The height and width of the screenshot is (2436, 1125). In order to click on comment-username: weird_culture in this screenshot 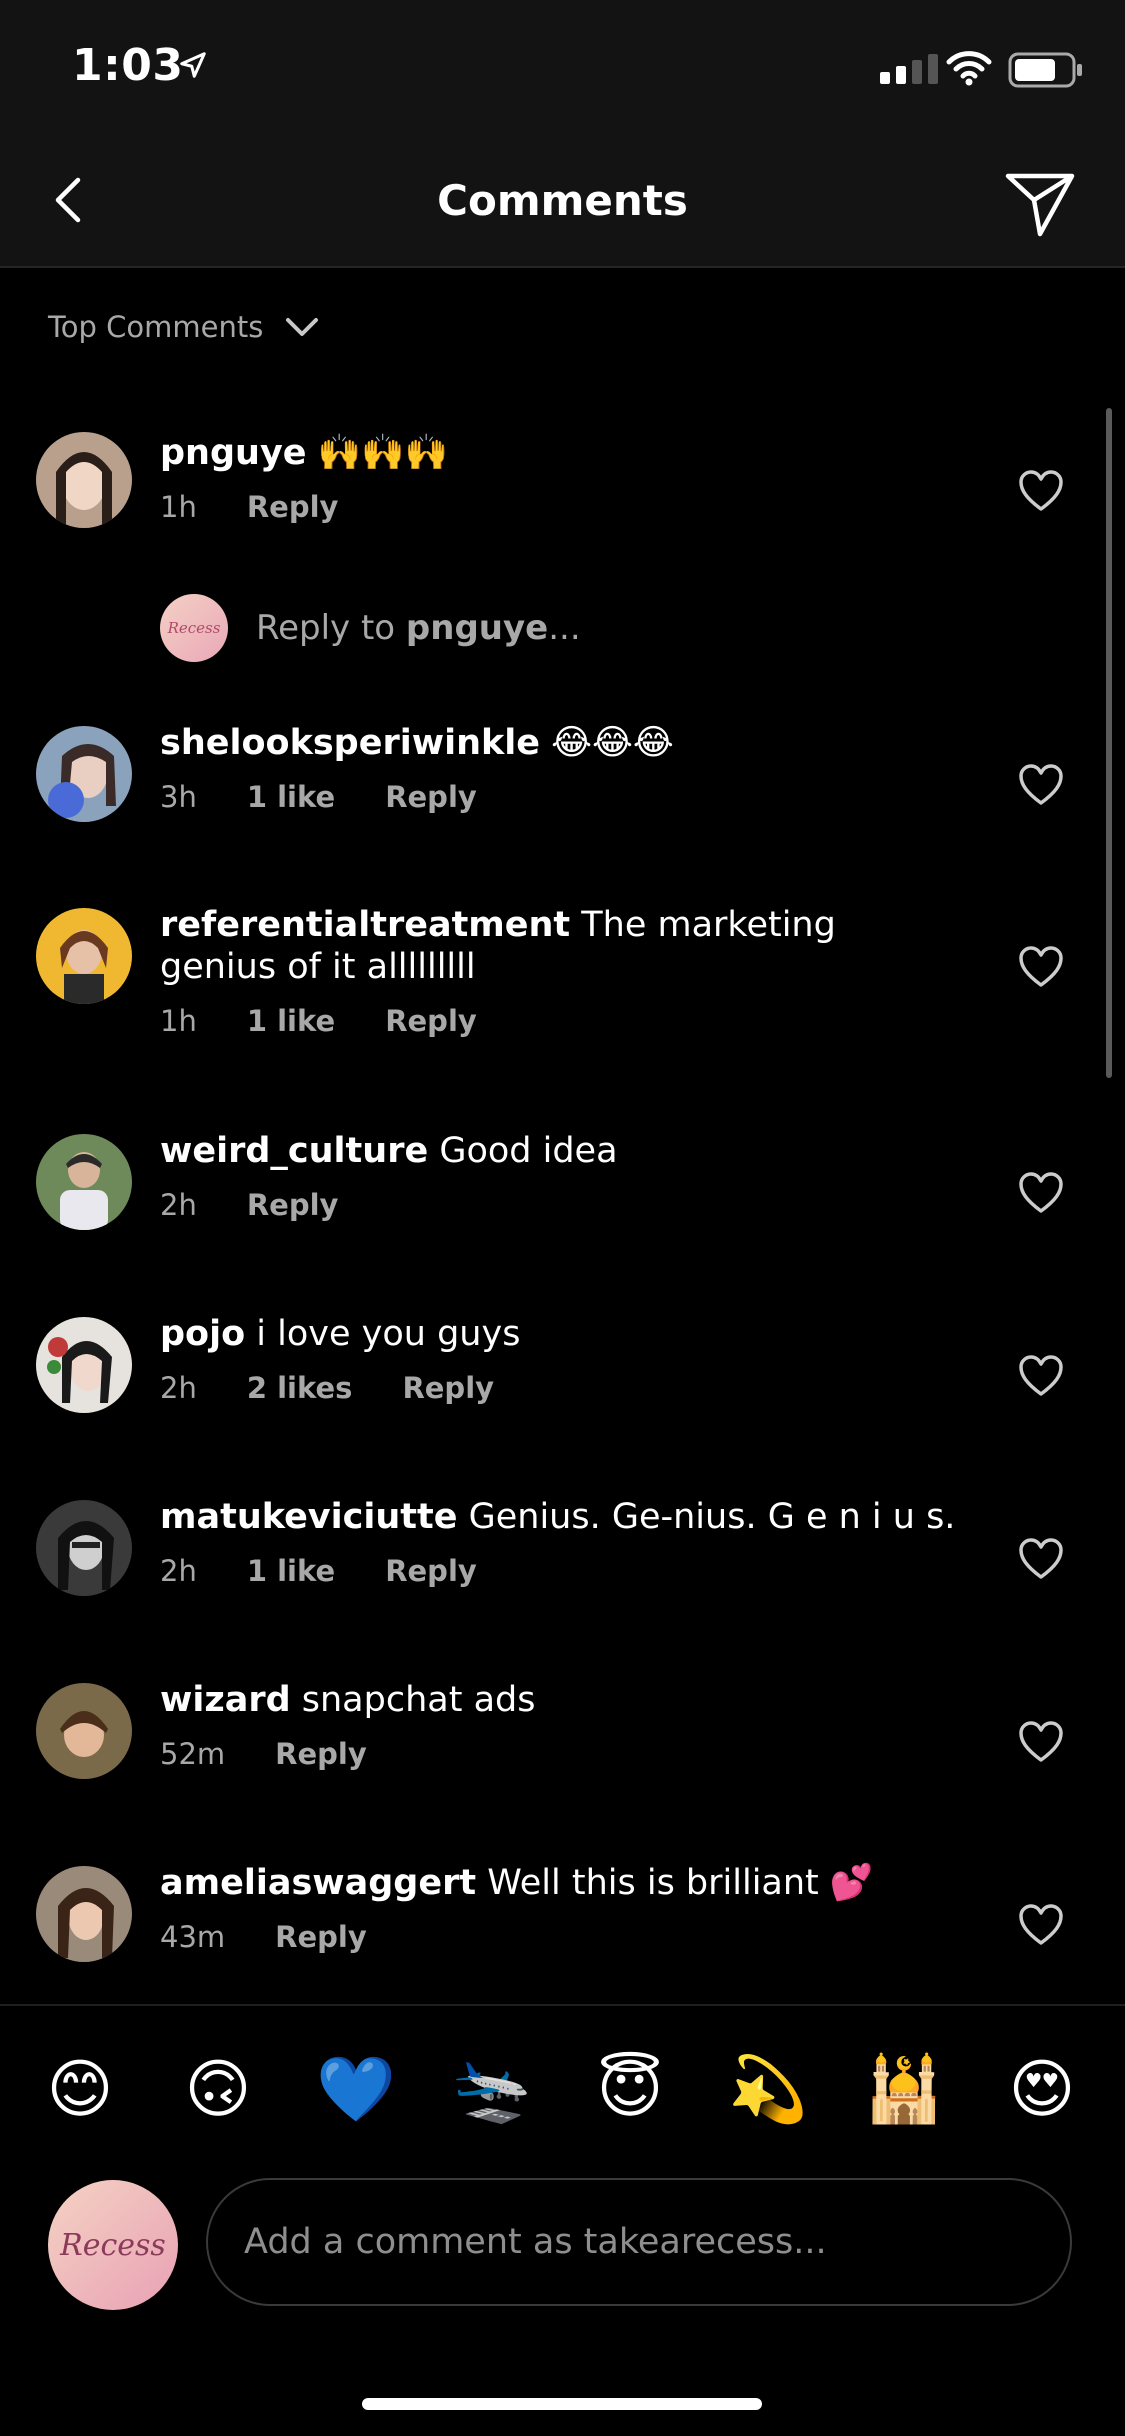, I will do `click(294, 1151)`.